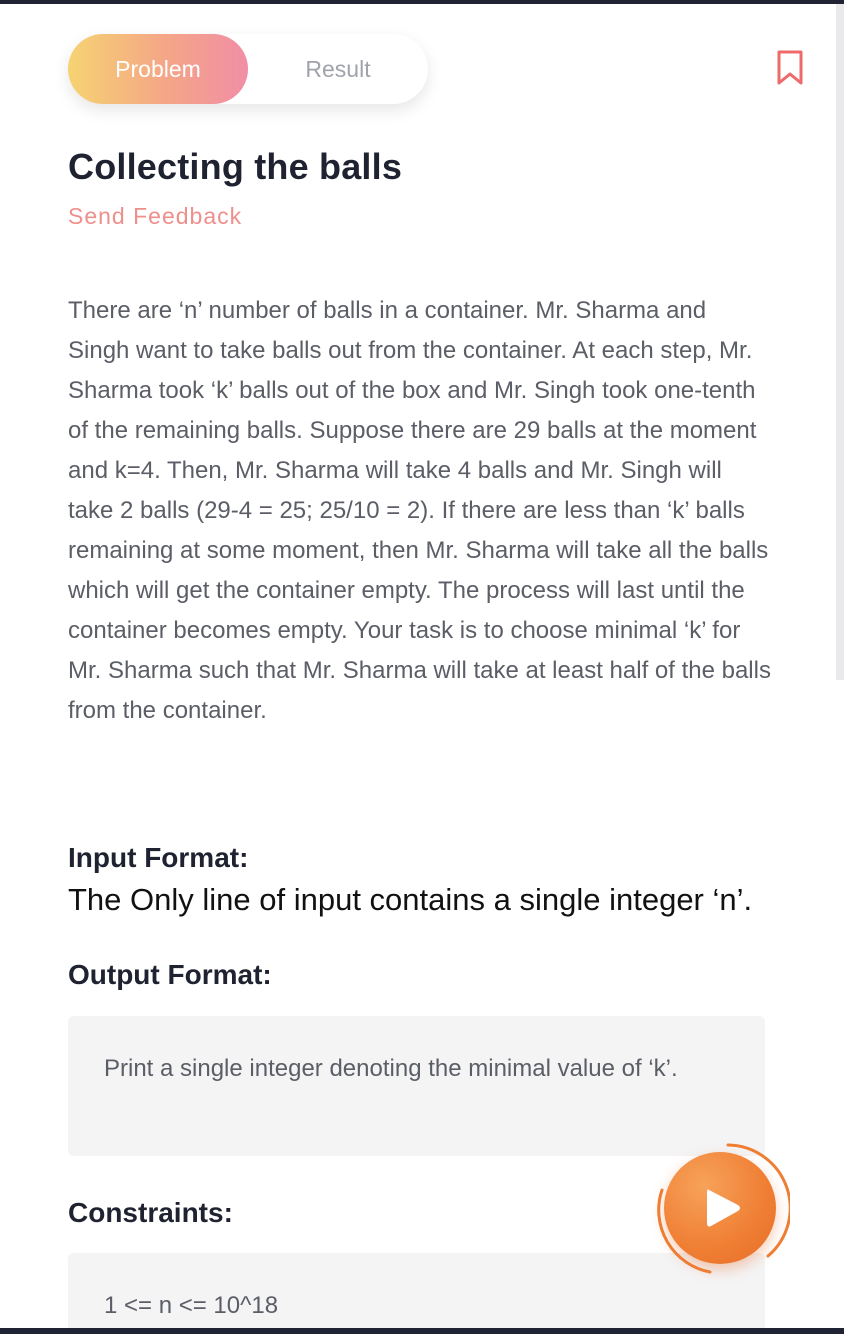 Image resolution: width=844 pixels, height=1334 pixels. Describe the element at coordinates (158, 69) in the screenshot. I see `tab-problem: Problem` at that location.